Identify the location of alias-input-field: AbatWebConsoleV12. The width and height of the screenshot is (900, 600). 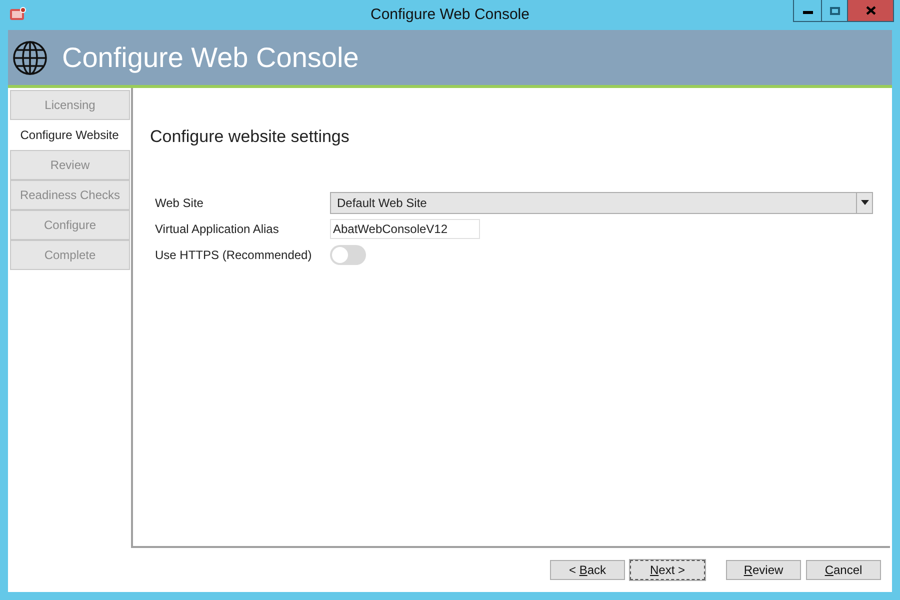
(405, 228).